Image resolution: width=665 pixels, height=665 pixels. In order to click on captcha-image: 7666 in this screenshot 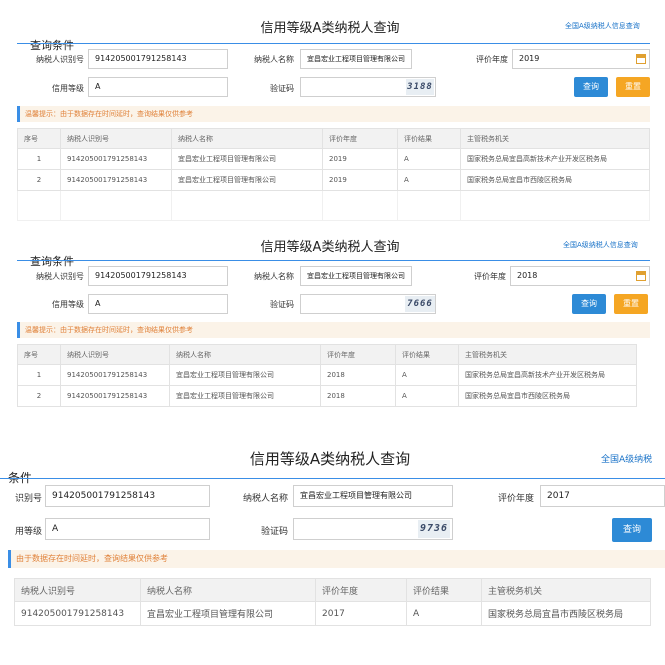, I will do `click(420, 304)`.